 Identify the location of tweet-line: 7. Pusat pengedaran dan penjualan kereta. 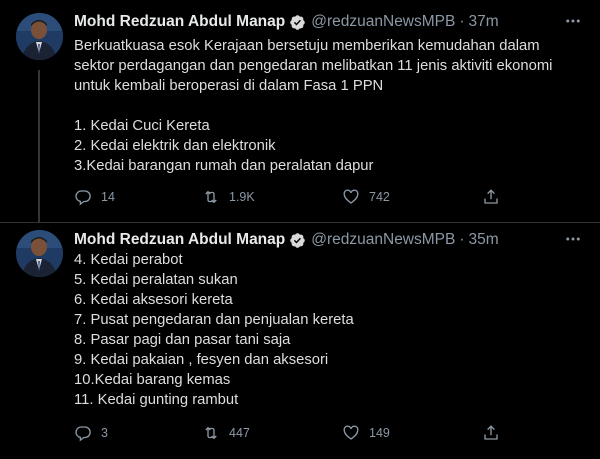
(214, 320).